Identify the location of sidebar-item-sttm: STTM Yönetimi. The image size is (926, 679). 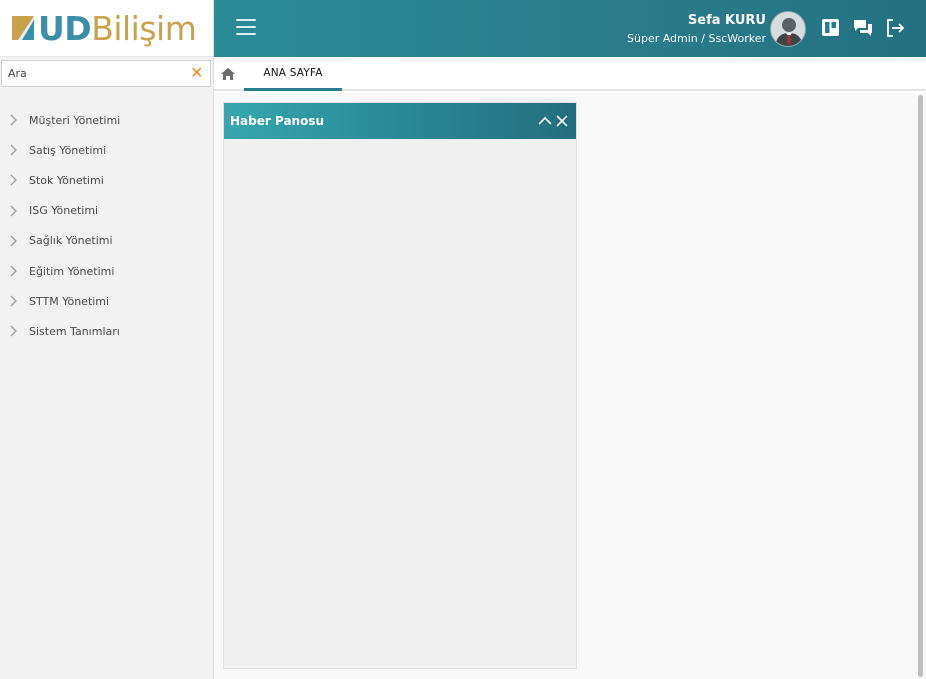
(107, 301).